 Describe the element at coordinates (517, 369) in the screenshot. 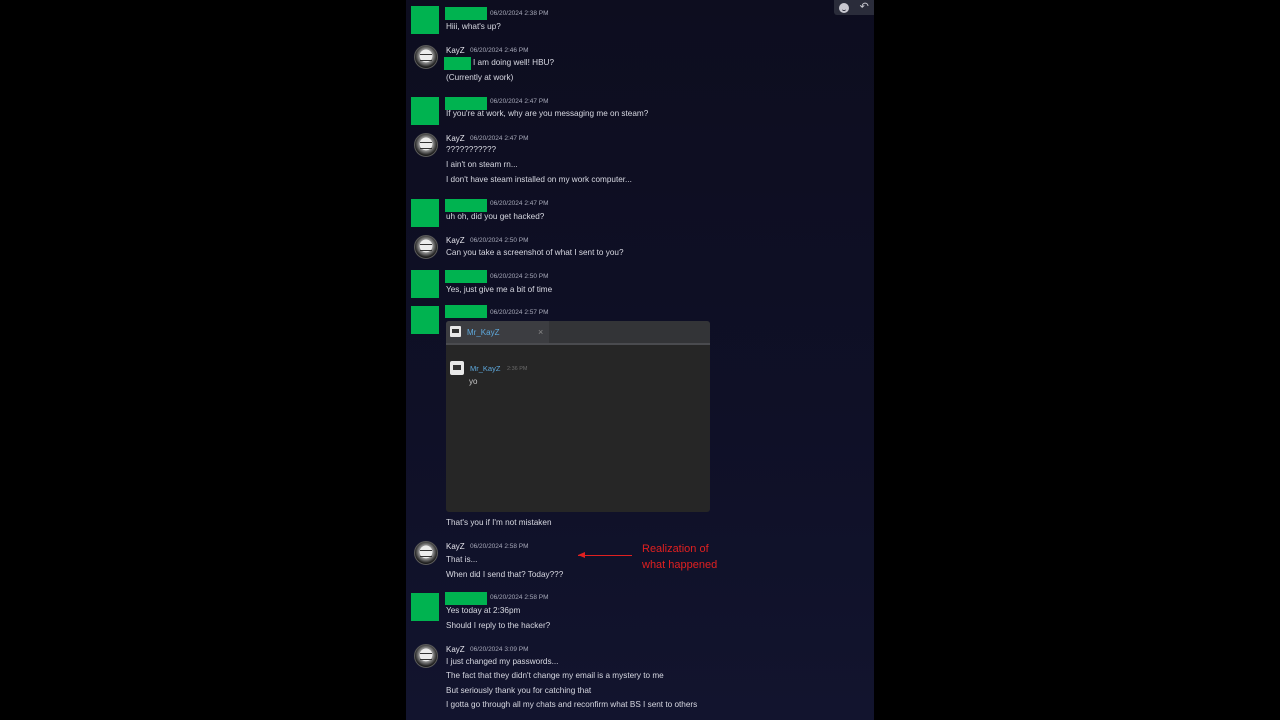

I see `screenshot-timestamp: 2:36 PM` at that location.